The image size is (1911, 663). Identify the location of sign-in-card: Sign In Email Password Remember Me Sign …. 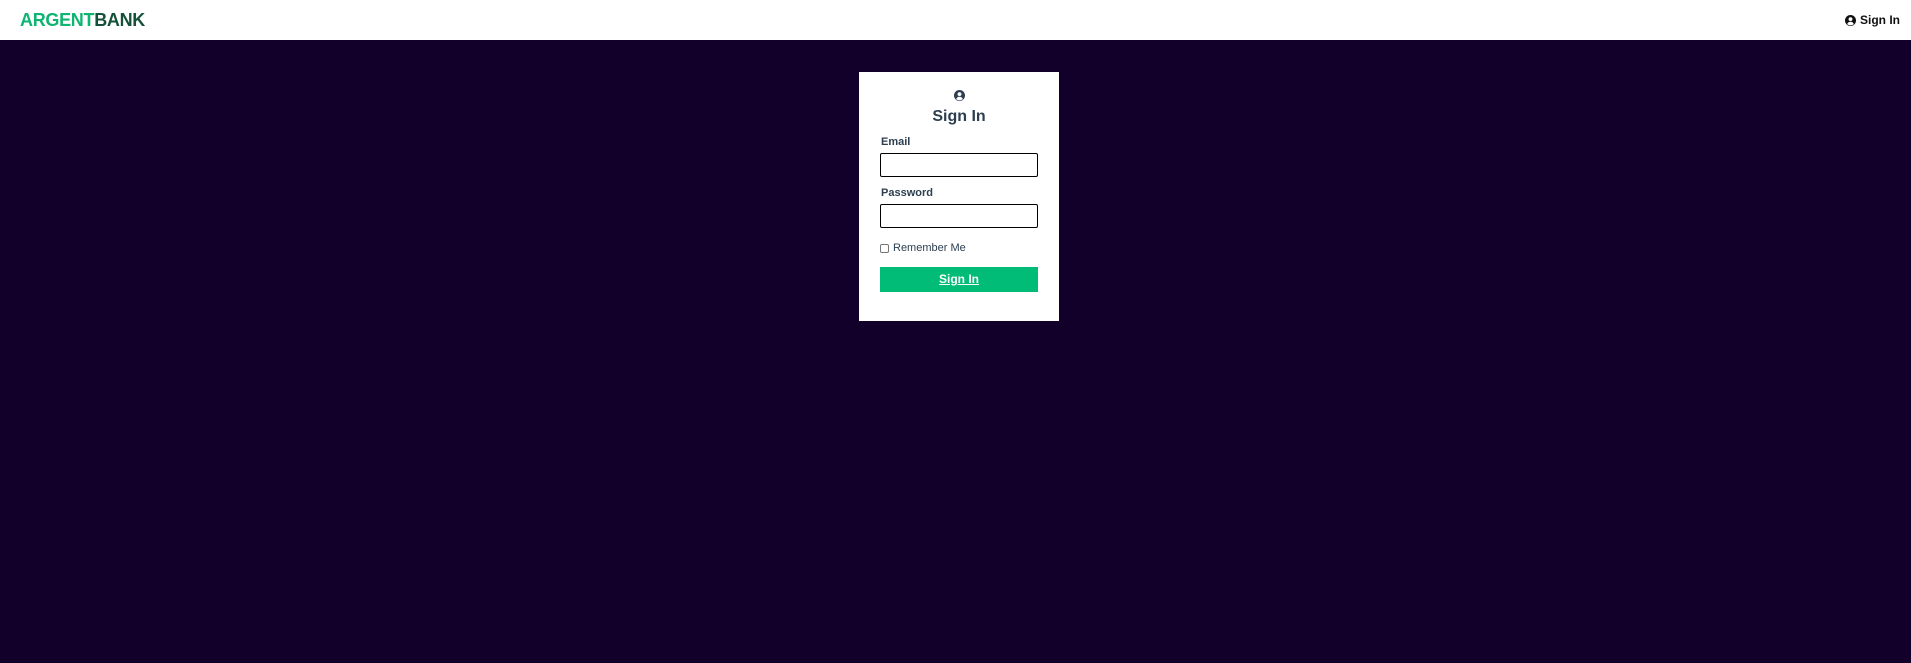
(959, 196).